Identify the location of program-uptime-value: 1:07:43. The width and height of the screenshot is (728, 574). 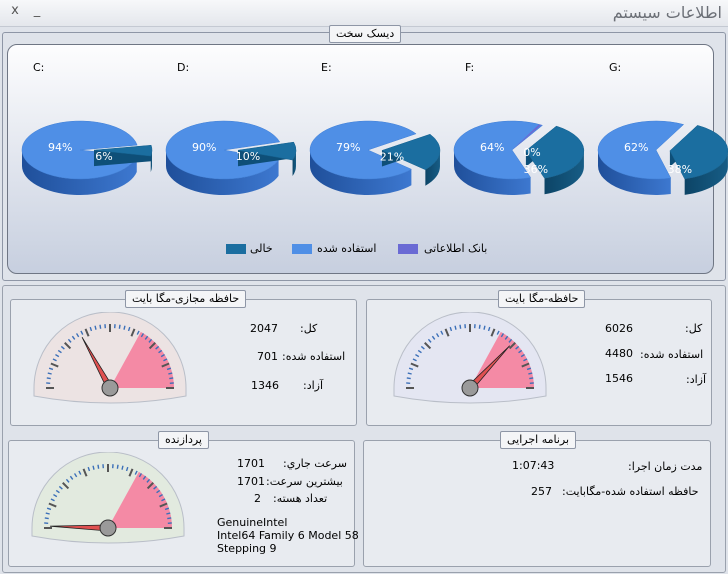
(533, 465).